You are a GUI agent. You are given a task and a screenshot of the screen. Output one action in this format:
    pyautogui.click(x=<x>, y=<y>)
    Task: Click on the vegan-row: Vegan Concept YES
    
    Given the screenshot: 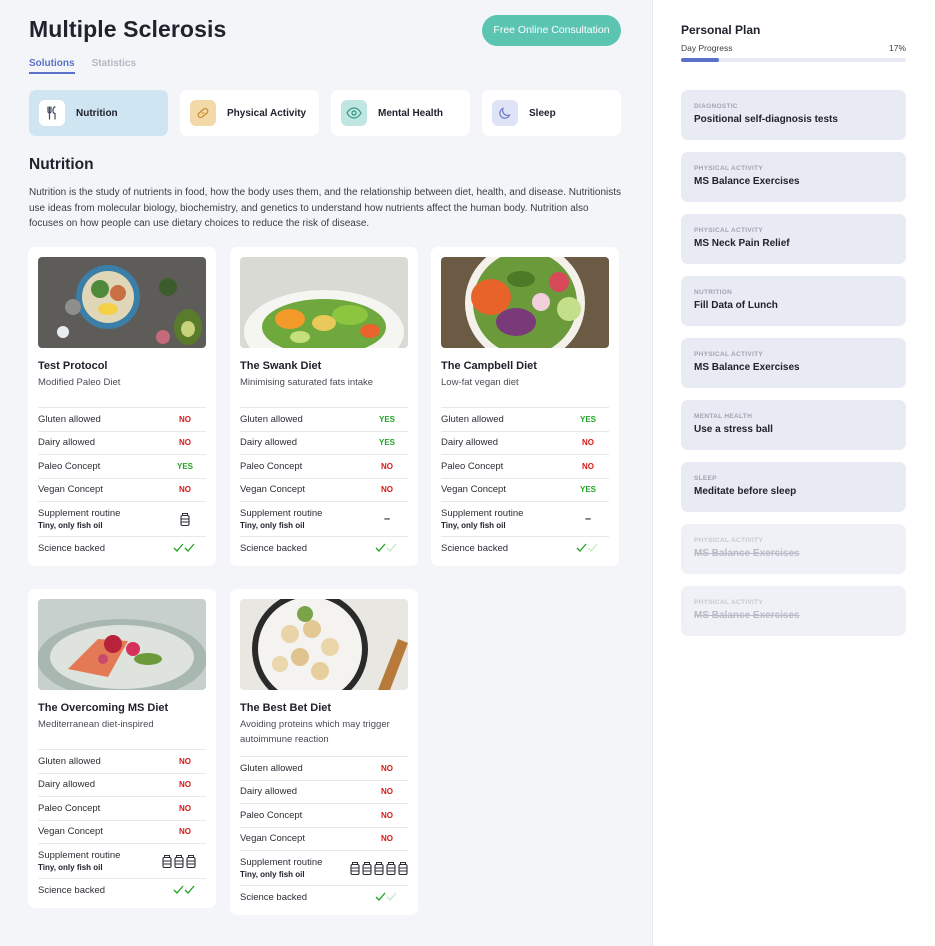 What is the action you would take?
    pyautogui.click(x=525, y=489)
    